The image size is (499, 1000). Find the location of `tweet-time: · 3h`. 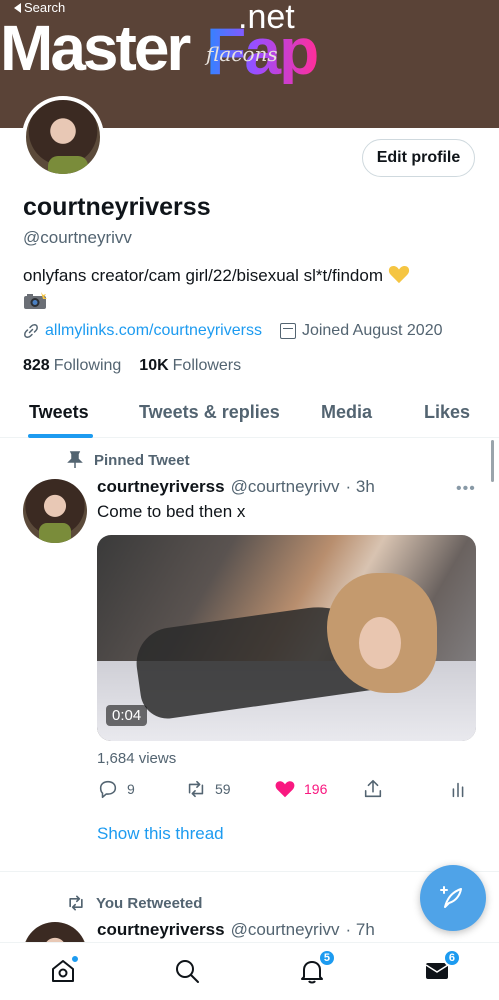

tweet-time: · 3h is located at coordinates (359, 487).